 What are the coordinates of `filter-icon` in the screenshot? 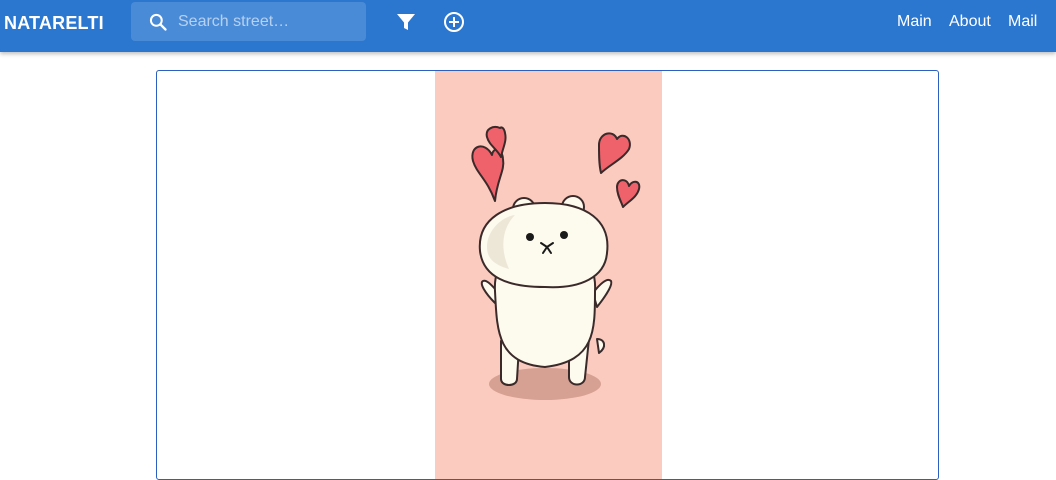 It's located at (406, 22).